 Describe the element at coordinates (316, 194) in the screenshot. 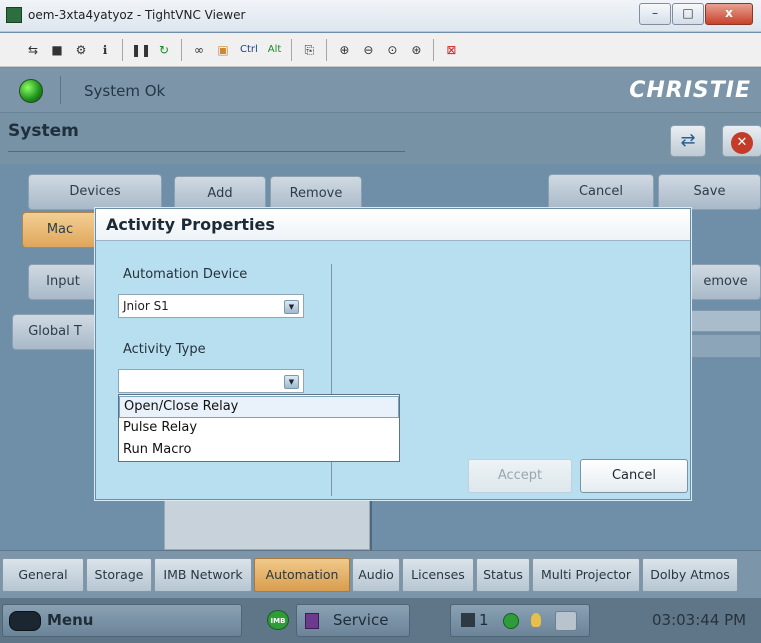

I see `remove-button: Remove` at that location.